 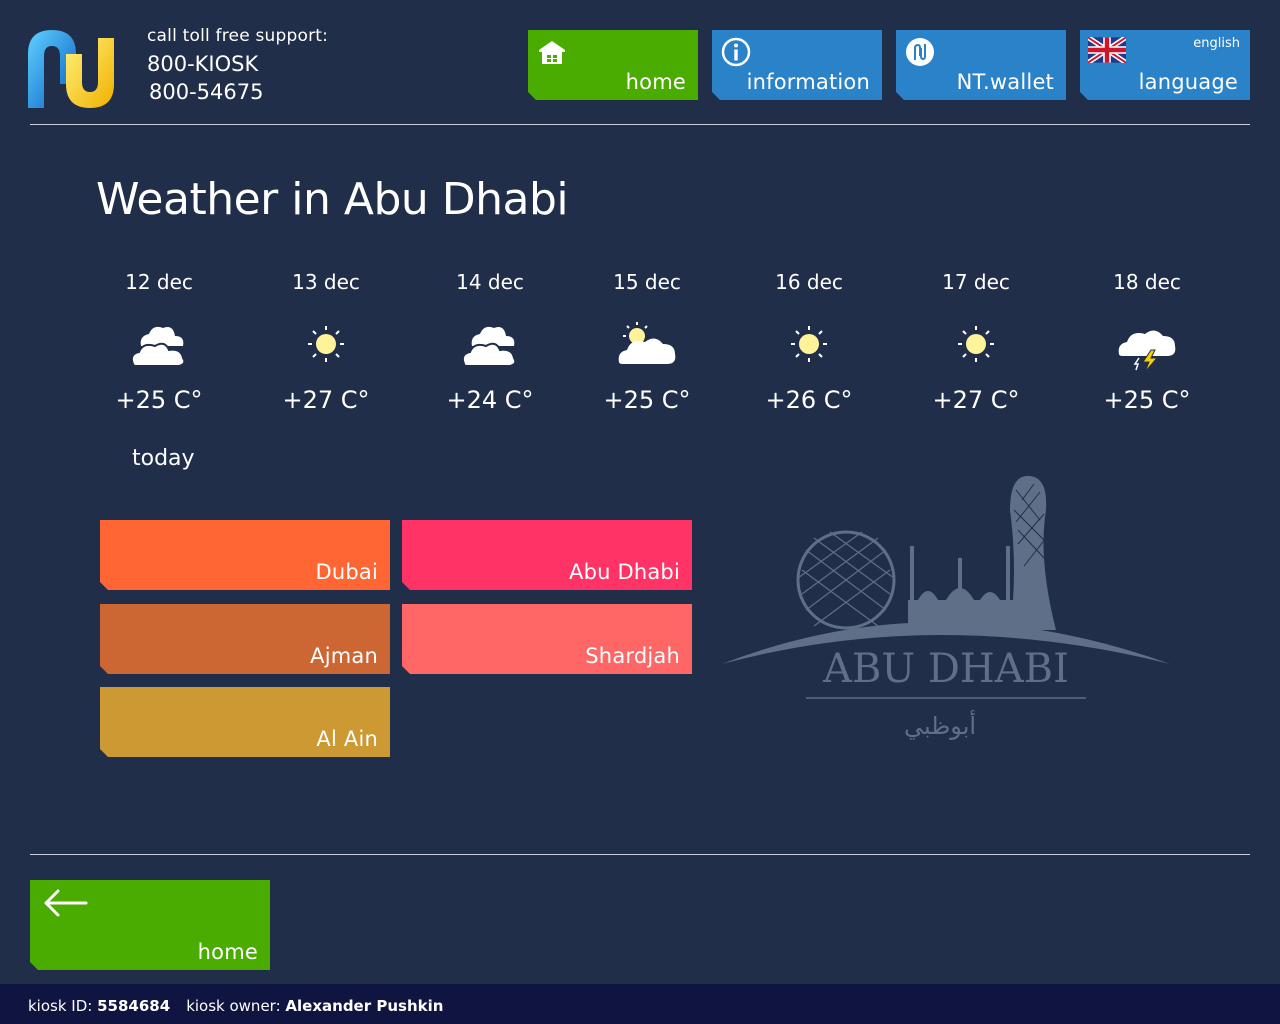 I want to click on city-abu-dhabi-button: Abu Dhabi, so click(x=547, y=555).